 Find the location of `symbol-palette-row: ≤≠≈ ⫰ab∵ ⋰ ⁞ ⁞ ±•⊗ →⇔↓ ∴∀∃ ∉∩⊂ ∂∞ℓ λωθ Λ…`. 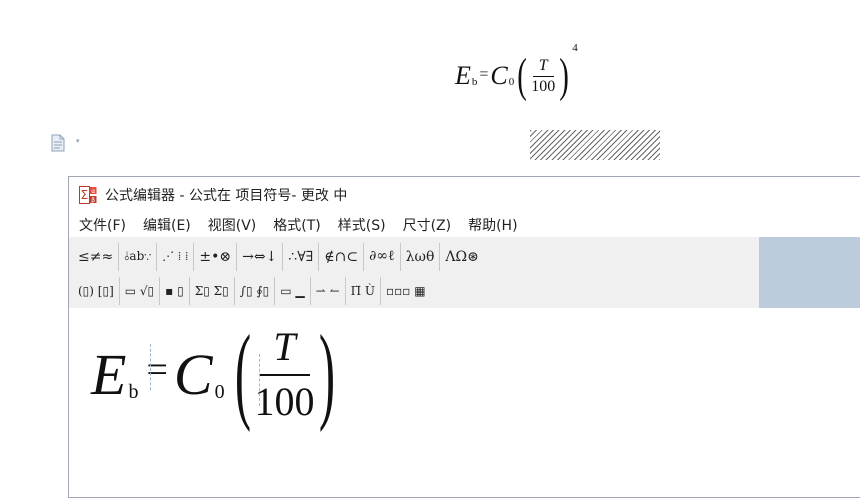

symbol-palette-row: ≤≠≈ ⫰ab∵ ⋰ ⁞ ⁞ ±•⊗ →⇔↓ ∴∀∃ ∉∩⊂ ∂∞ℓ λωθ Λ… is located at coordinates (278, 256).